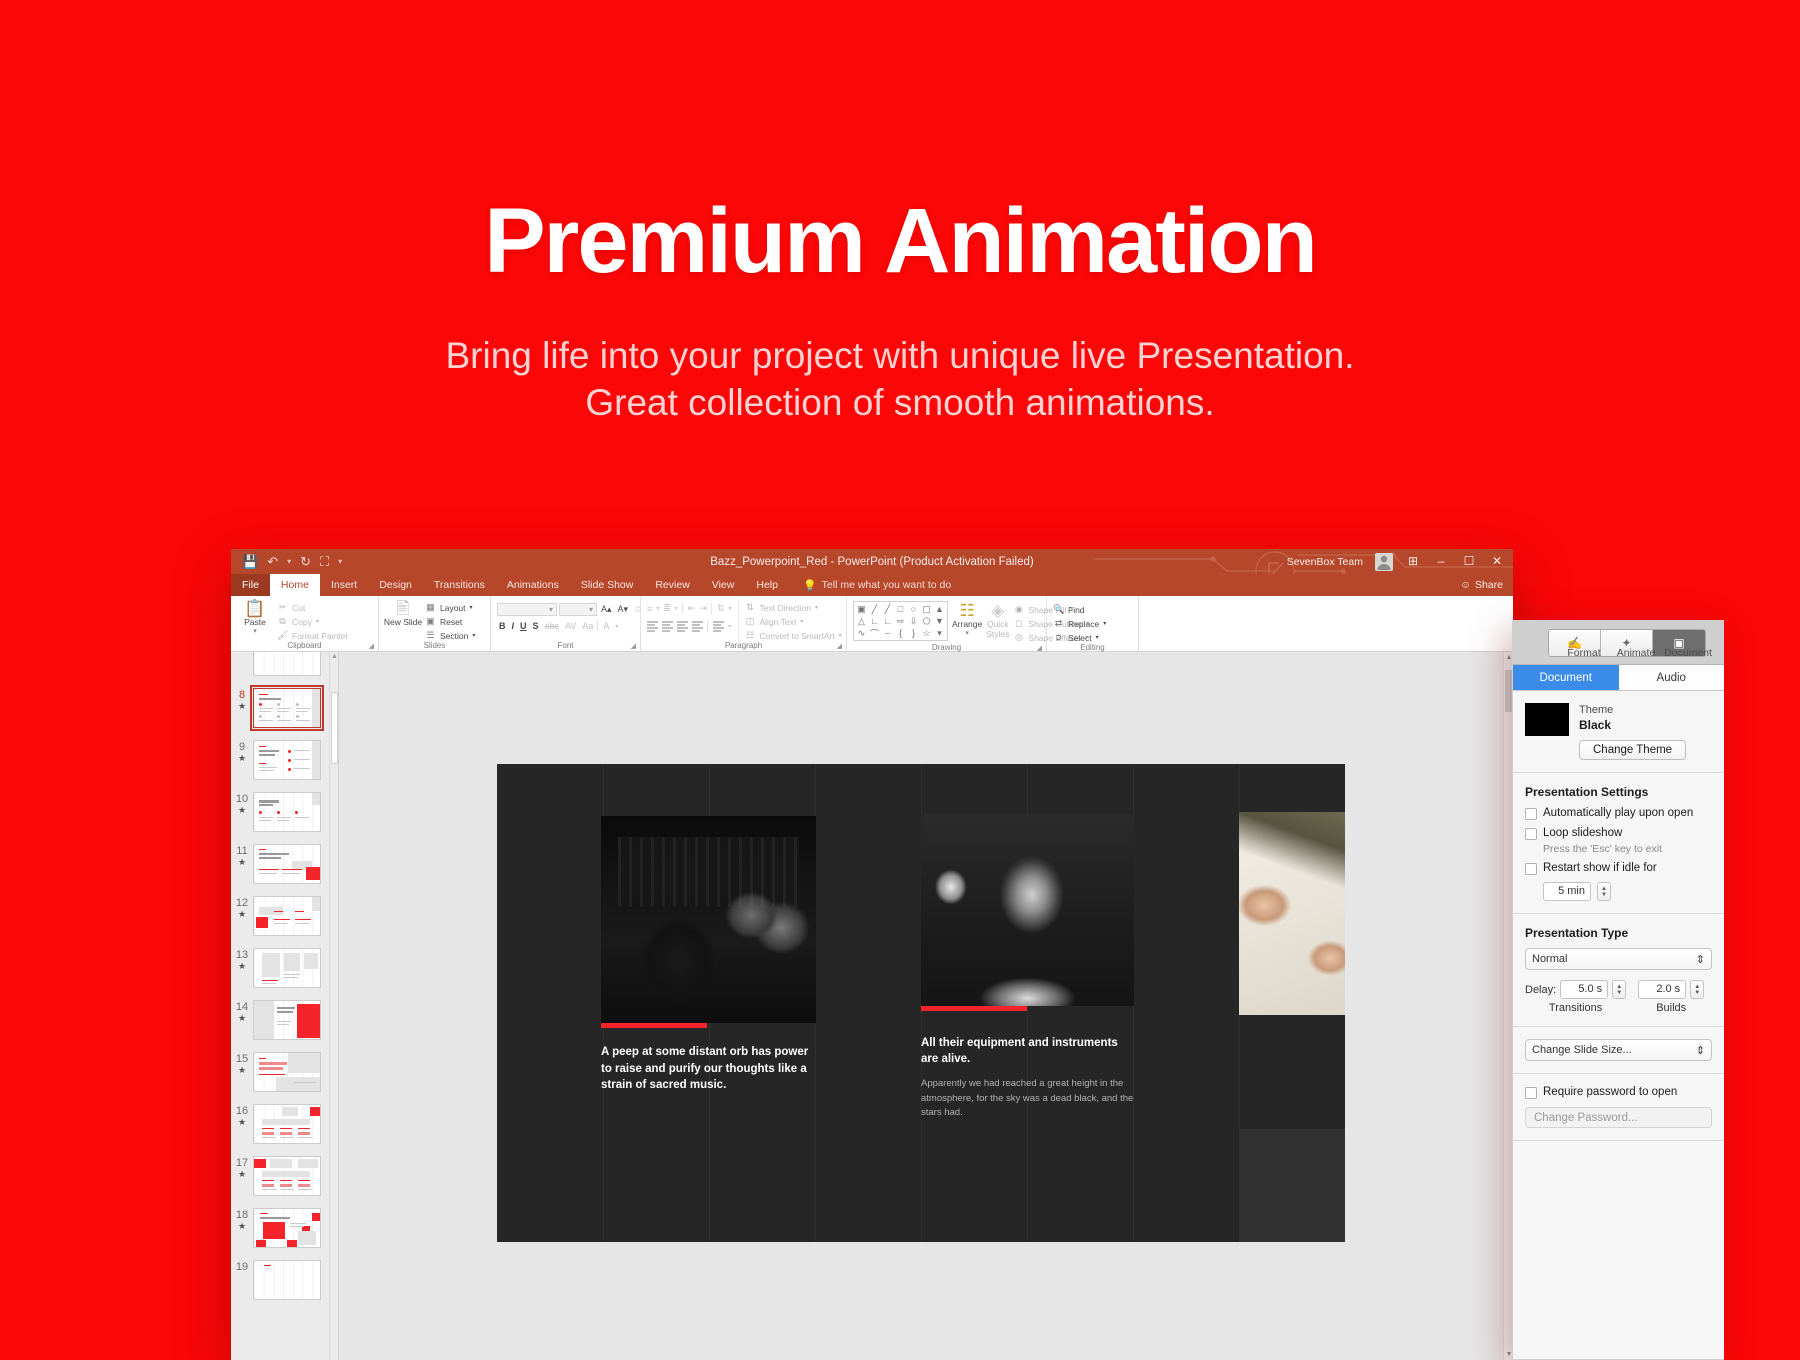 This screenshot has height=1360, width=1800. I want to click on redo-icon: ↻, so click(305, 561).